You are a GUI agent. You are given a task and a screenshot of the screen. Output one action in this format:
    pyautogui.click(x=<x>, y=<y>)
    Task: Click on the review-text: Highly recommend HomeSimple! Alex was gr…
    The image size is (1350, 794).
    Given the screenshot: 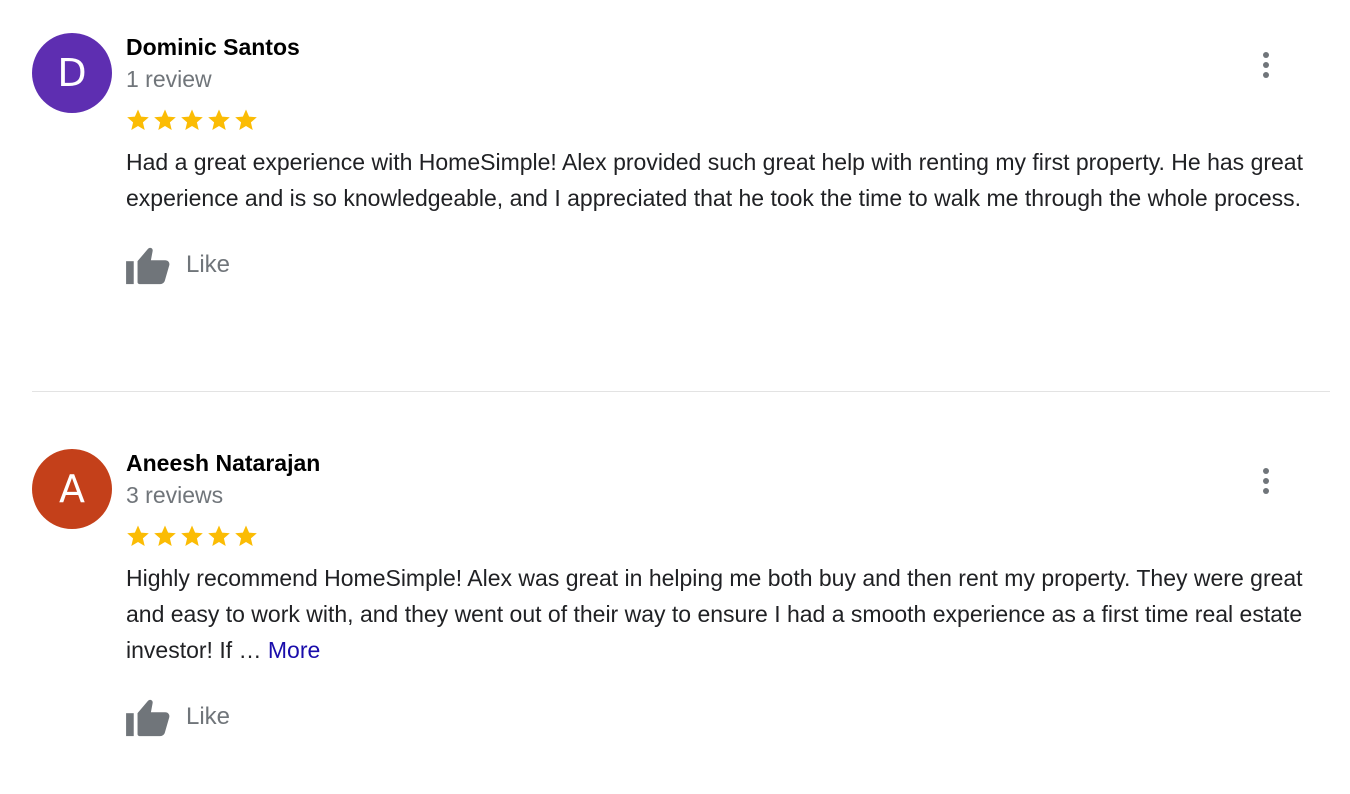 What is the action you would take?
    pyautogui.click(x=726, y=614)
    